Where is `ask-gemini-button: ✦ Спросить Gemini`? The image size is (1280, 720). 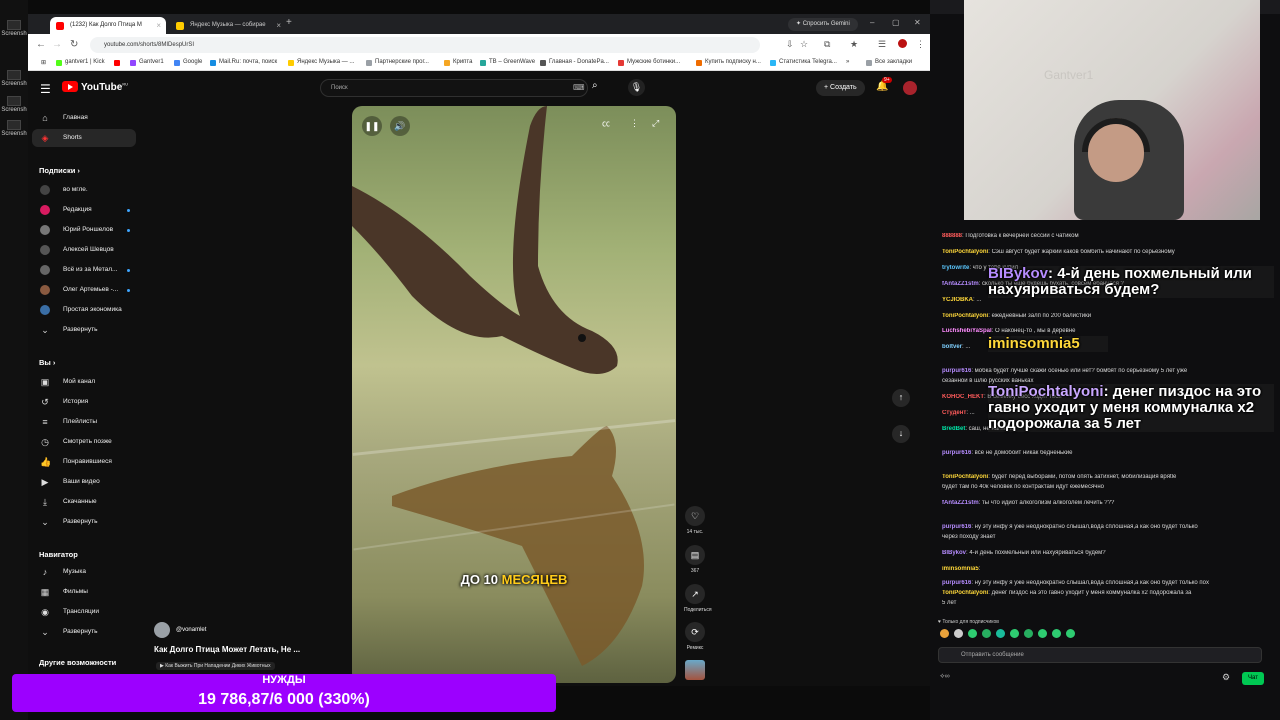
ask-gemini-button: ✦ Спросить Gemini is located at coordinates (823, 24).